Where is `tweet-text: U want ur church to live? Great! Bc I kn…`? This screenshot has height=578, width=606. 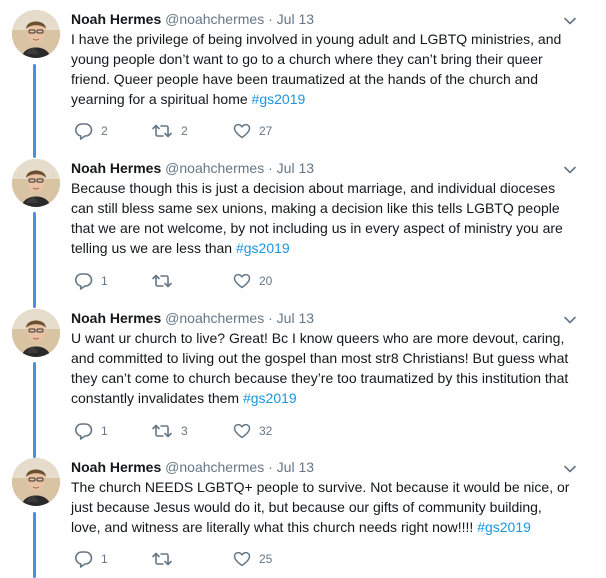
tweet-text: U want ur church to live? Great! Bc I kn… is located at coordinates (320, 368).